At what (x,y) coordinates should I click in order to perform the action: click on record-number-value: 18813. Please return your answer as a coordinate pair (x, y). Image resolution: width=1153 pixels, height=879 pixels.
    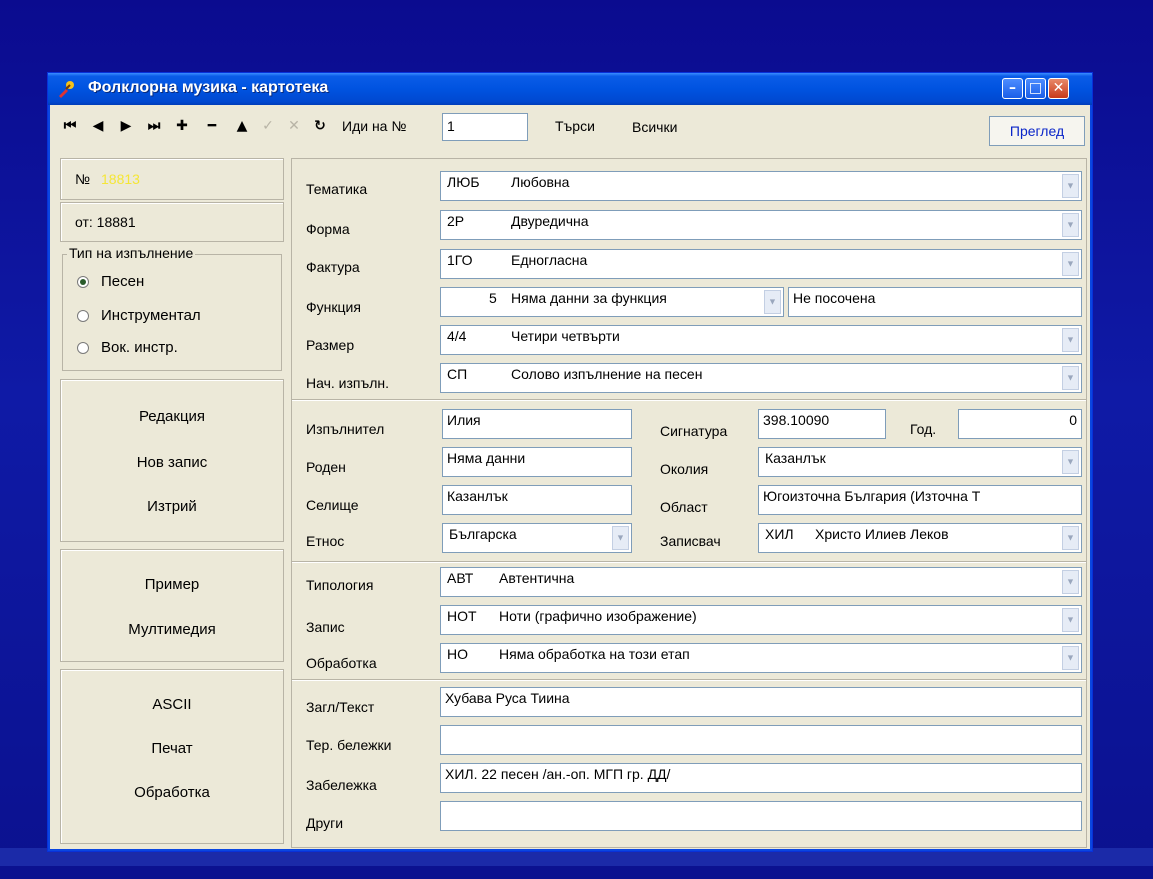
    Looking at the image, I should click on (120, 179).